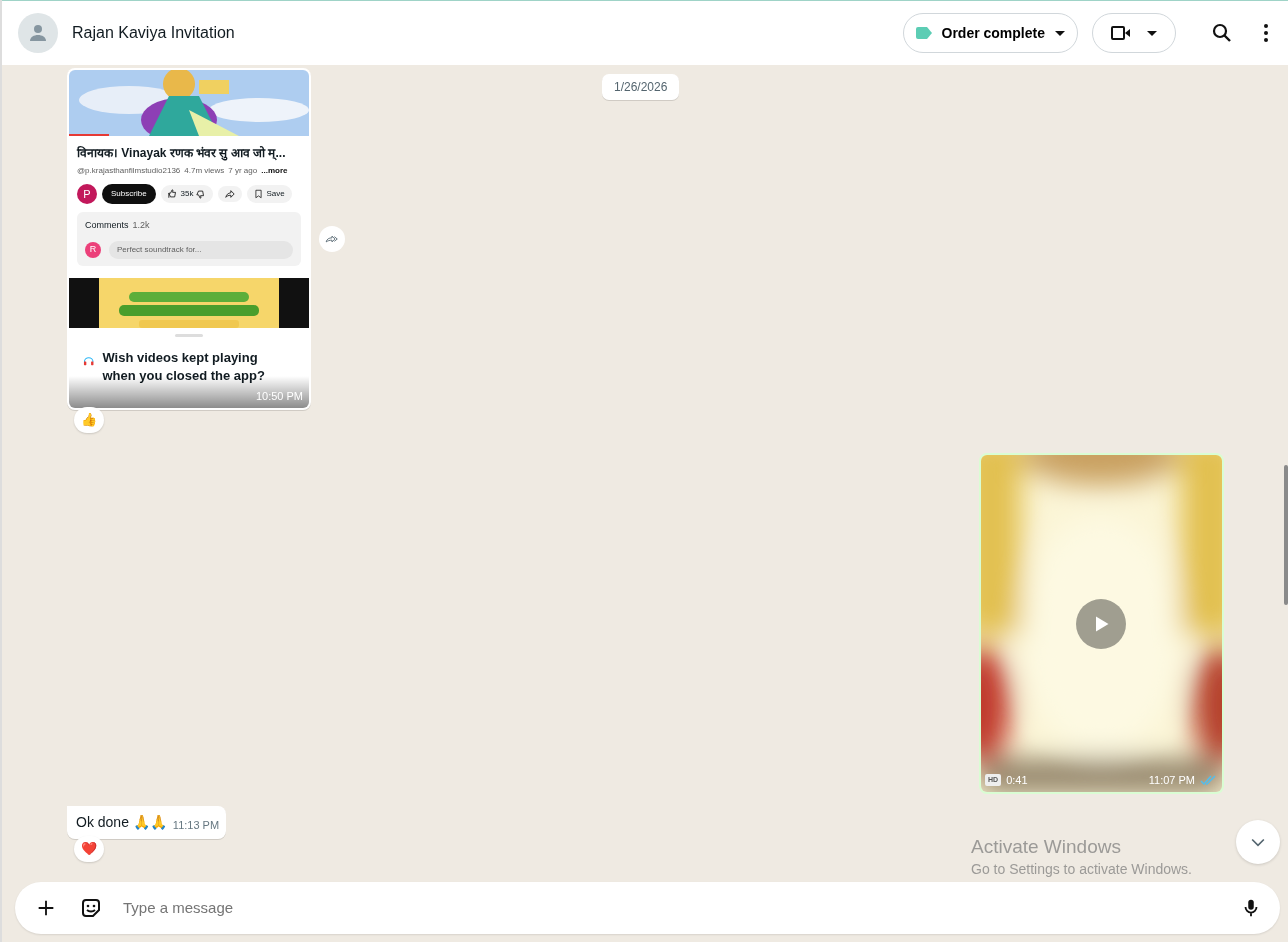  Describe the element at coordinates (332, 239) in the screenshot. I see `forward-button` at that location.